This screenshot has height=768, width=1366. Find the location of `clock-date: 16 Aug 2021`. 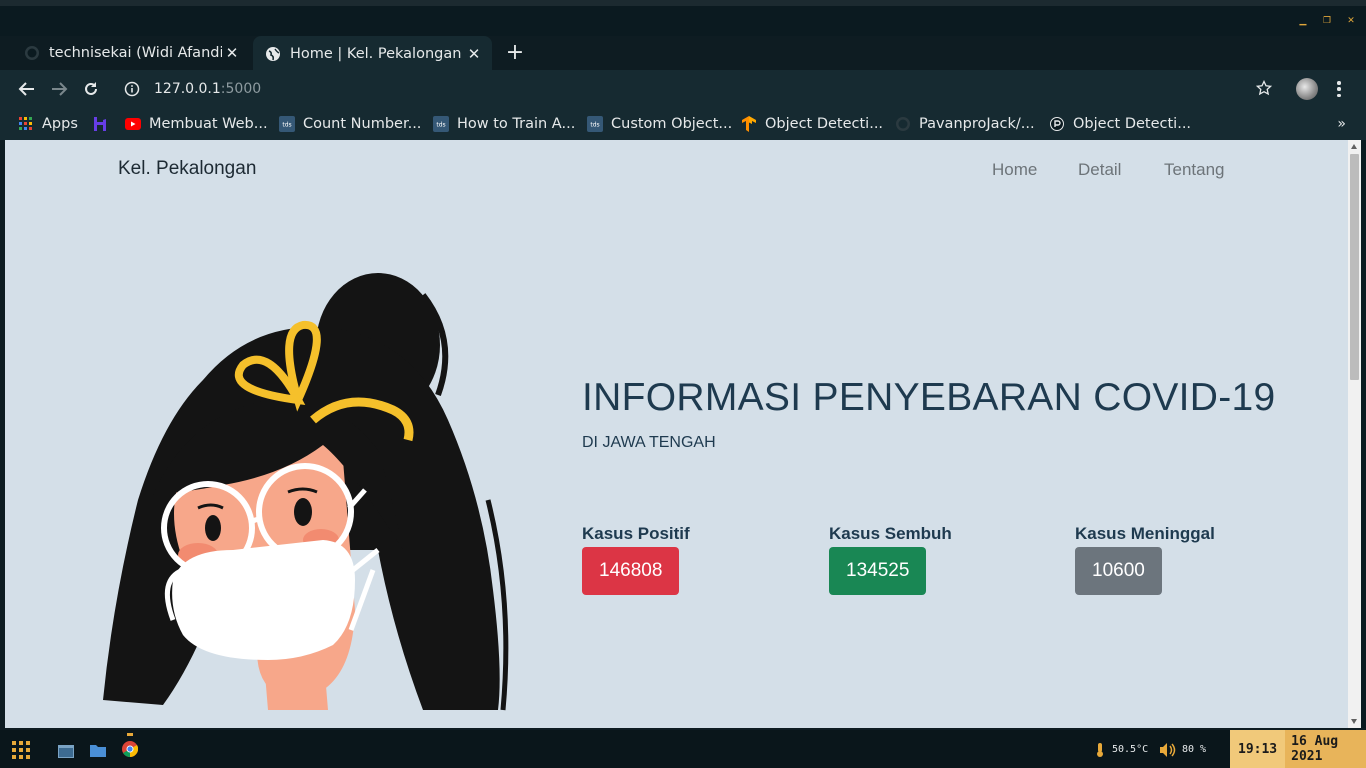

clock-date: 16 Aug 2021 is located at coordinates (1325, 749).